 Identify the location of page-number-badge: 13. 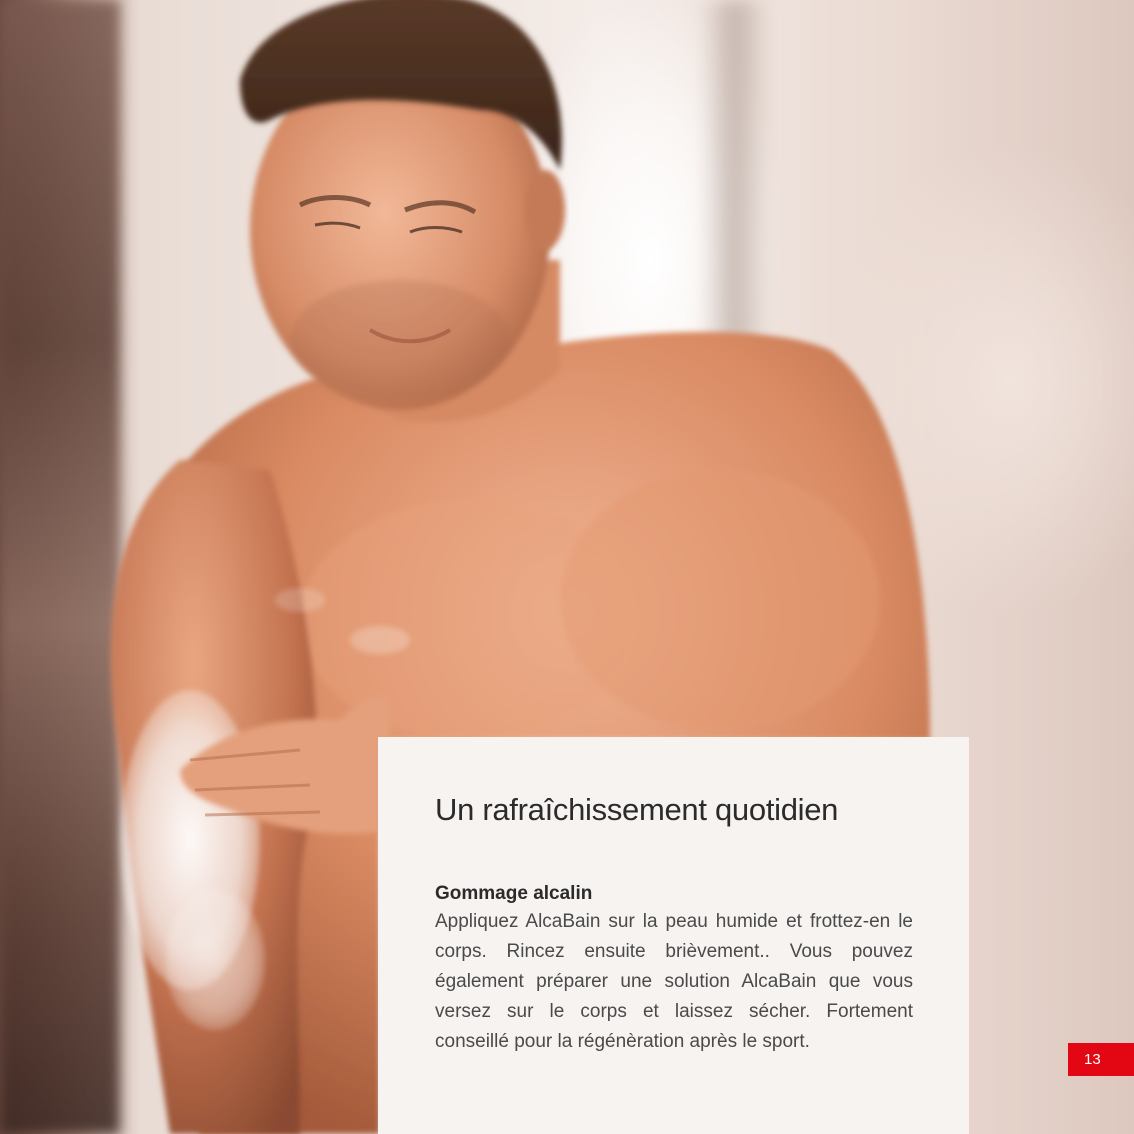
(1101, 1059).